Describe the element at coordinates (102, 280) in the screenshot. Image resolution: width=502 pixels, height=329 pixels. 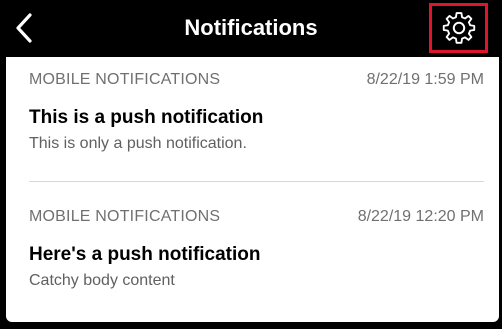
I see `notification-body: Catchy body content` at that location.